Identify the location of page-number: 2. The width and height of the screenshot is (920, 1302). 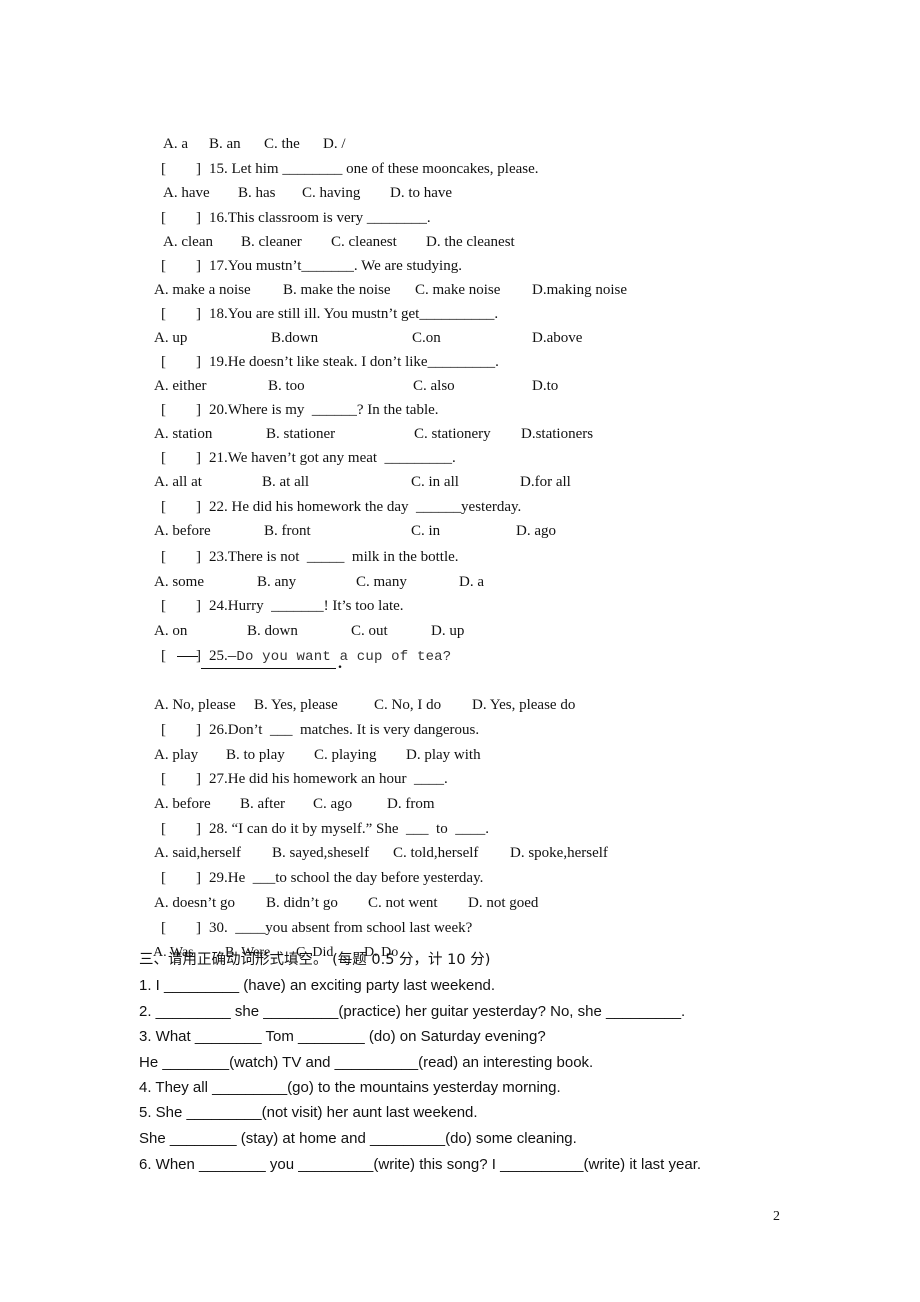
(776, 1216).